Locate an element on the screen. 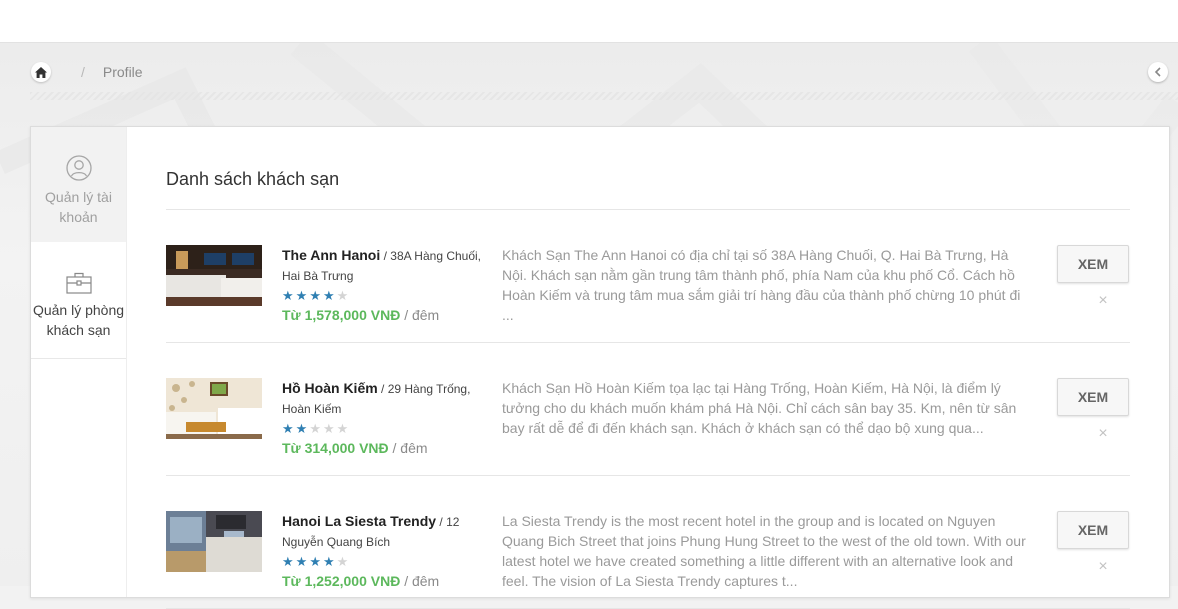  sidebar-item-label: Quản lý tài khoản is located at coordinates (78, 207).